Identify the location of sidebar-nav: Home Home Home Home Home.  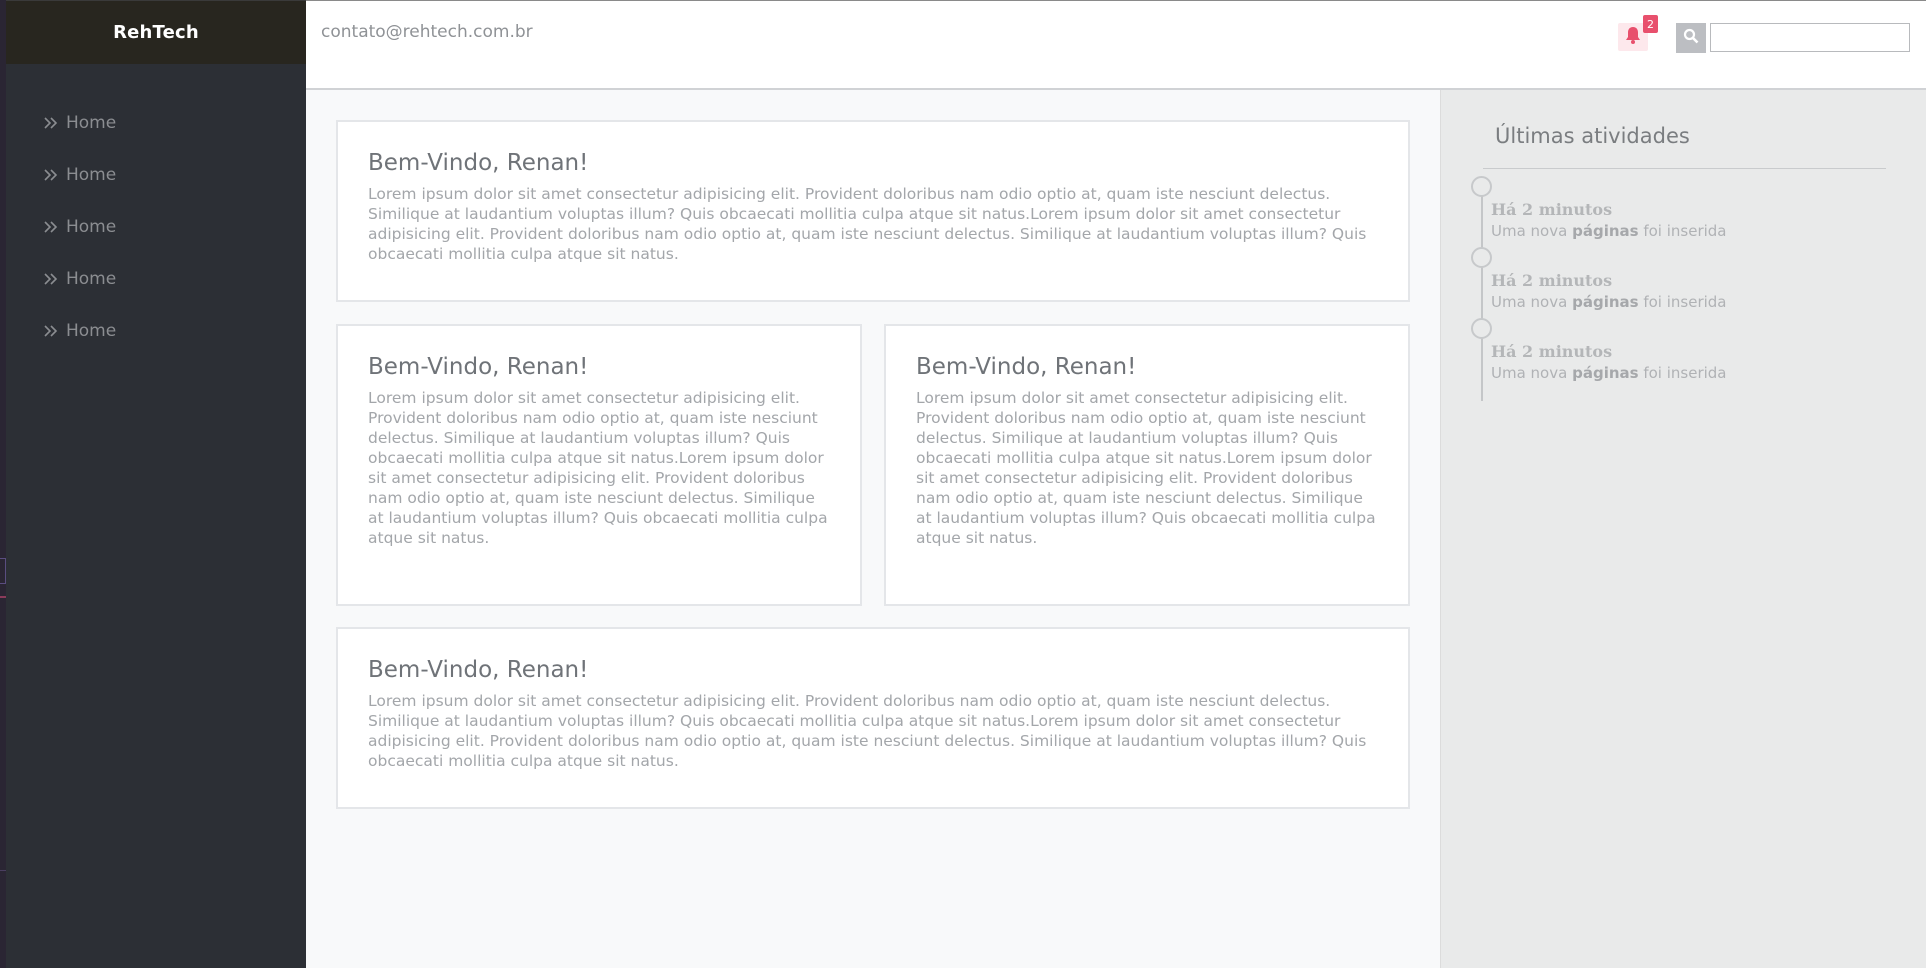
(156, 210).